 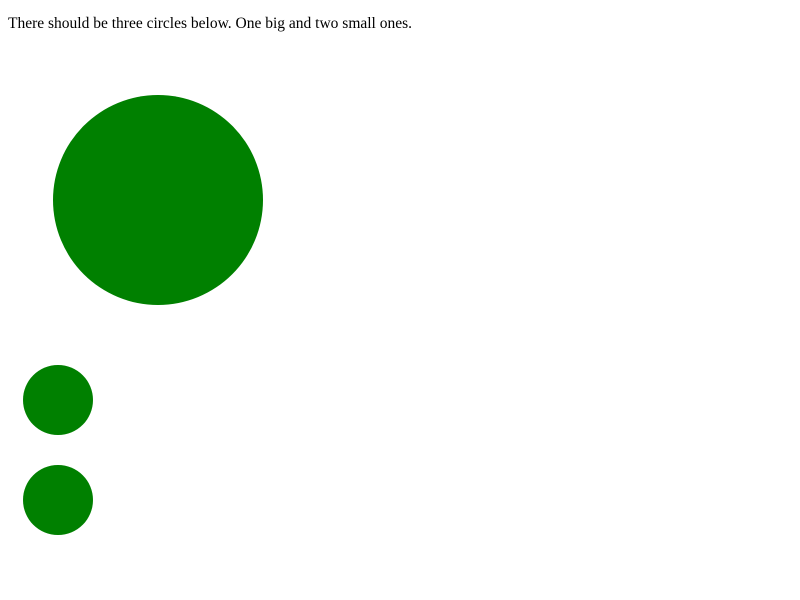 I want to click on small-circle-top, so click(x=58, y=400).